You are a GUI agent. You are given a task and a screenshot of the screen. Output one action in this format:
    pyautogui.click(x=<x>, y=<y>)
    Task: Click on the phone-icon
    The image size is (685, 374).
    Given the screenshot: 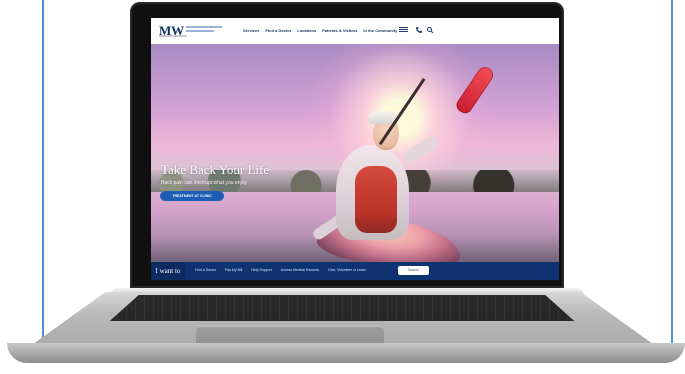 What is the action you would take?
    pyautogui.click(x=419, y=30)
    